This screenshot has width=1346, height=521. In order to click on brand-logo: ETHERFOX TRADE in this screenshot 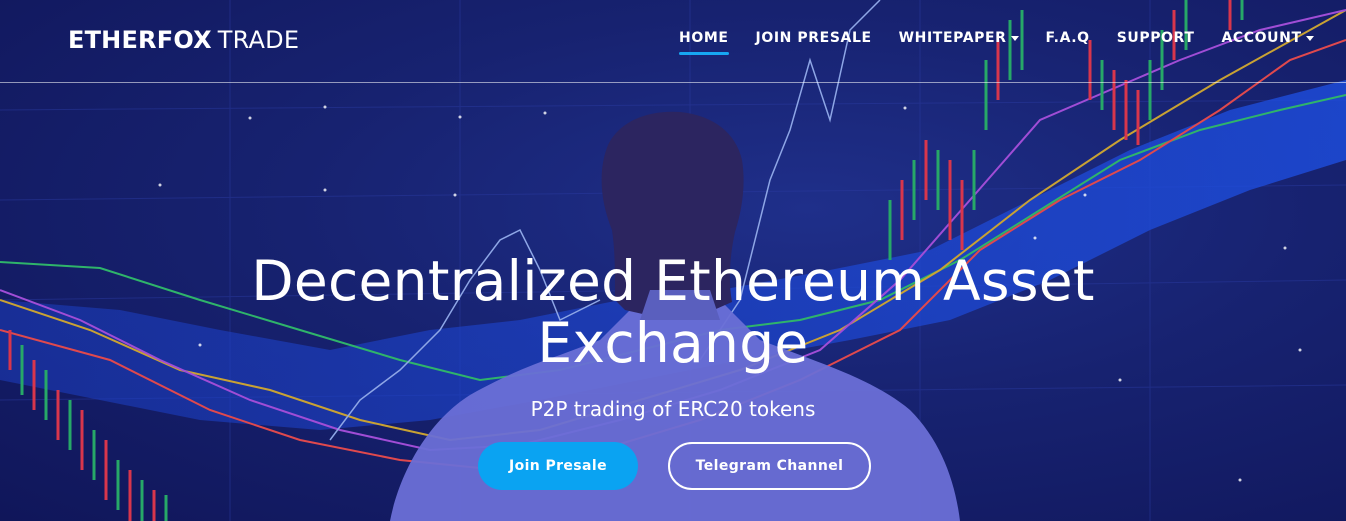, I will do `click(183, 40)`.